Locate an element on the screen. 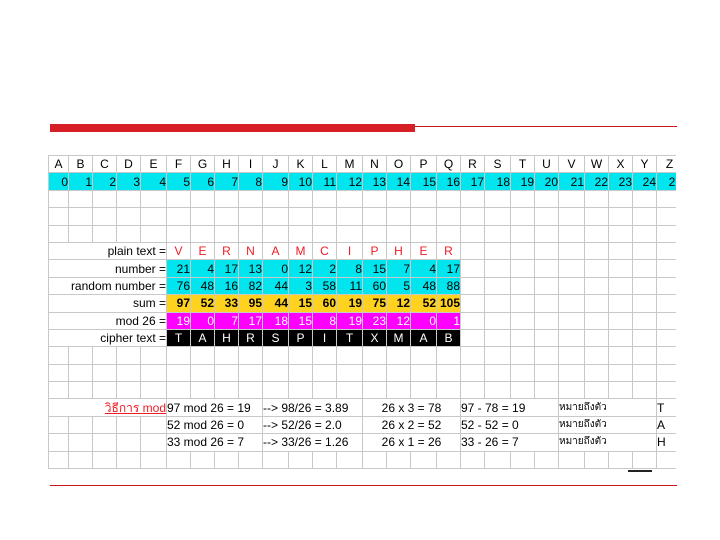 This screenshot has height=540, width=720. row-label: cipher text = is located at coordinates (107, 338).